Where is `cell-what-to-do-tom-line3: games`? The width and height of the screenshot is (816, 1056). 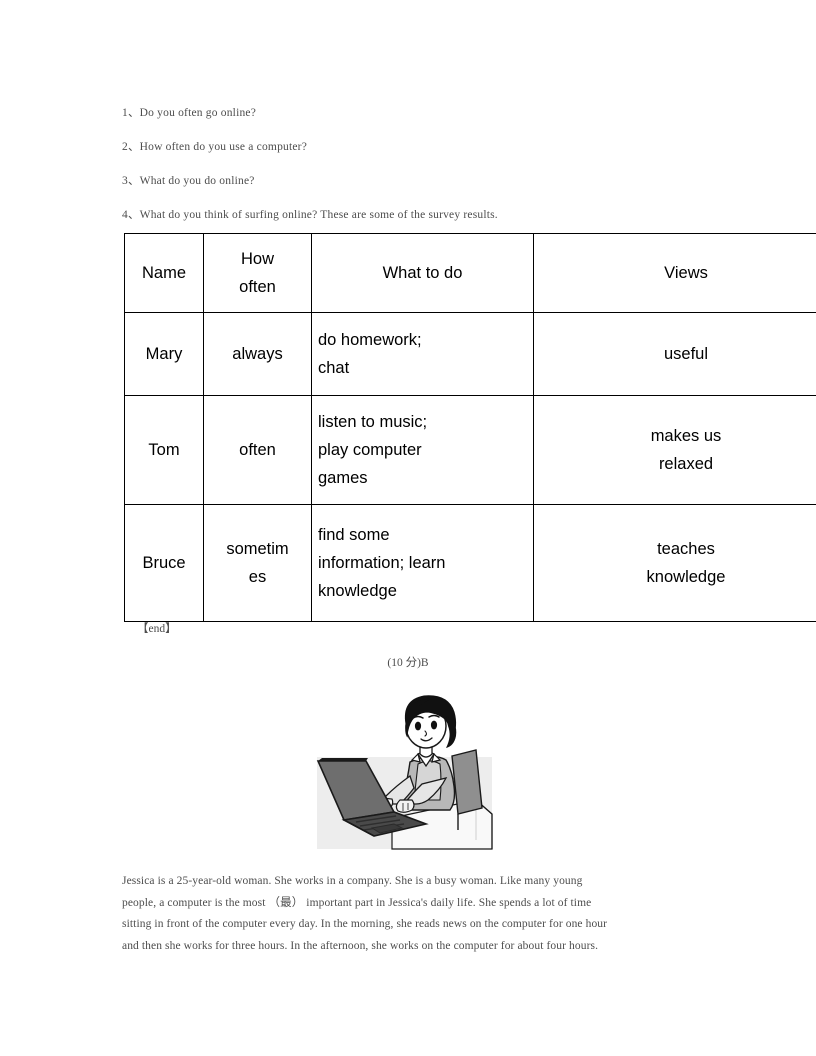 cell-what-to-do-tom-line3: games is located at coordinates (343, 478).